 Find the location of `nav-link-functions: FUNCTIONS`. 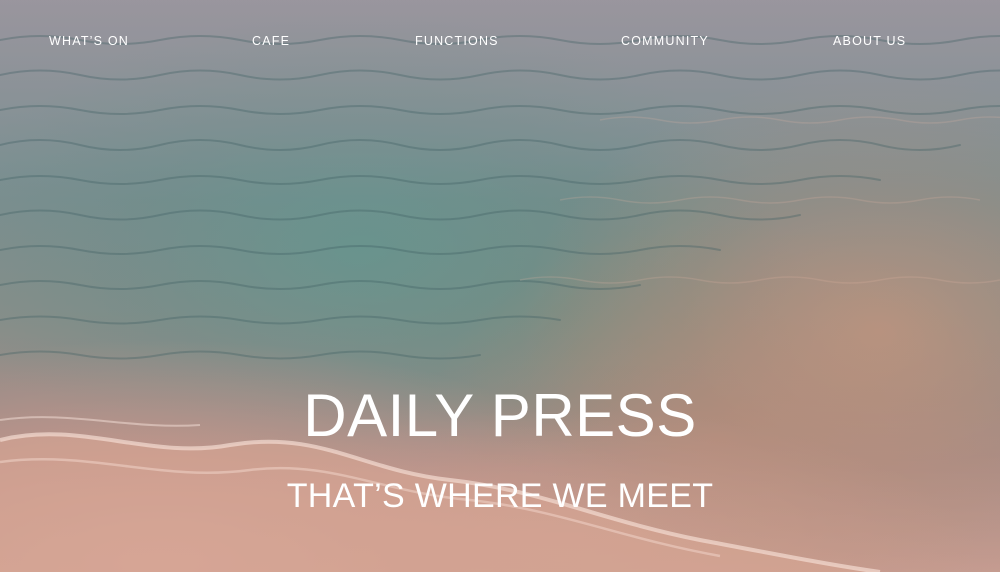

nav-link-functions: FUNCTIONS is located at coordinates (457, 41).